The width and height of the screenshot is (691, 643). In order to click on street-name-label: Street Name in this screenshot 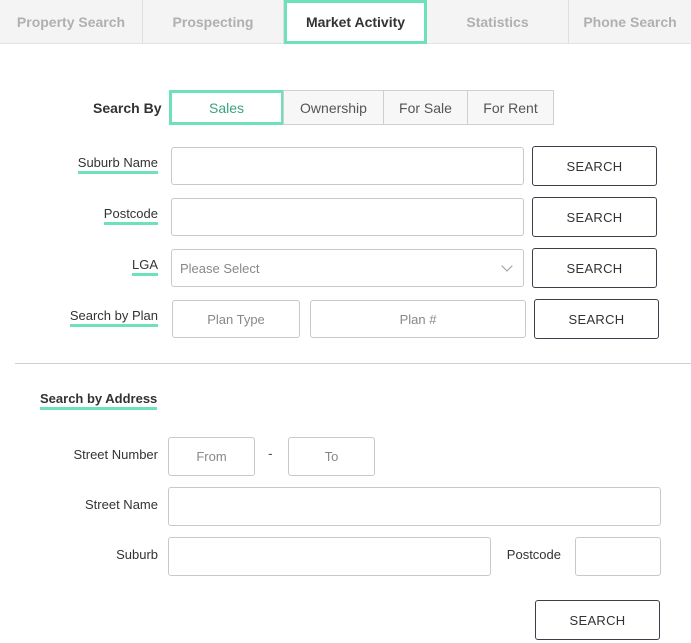, I will do `click(121, 504)`.